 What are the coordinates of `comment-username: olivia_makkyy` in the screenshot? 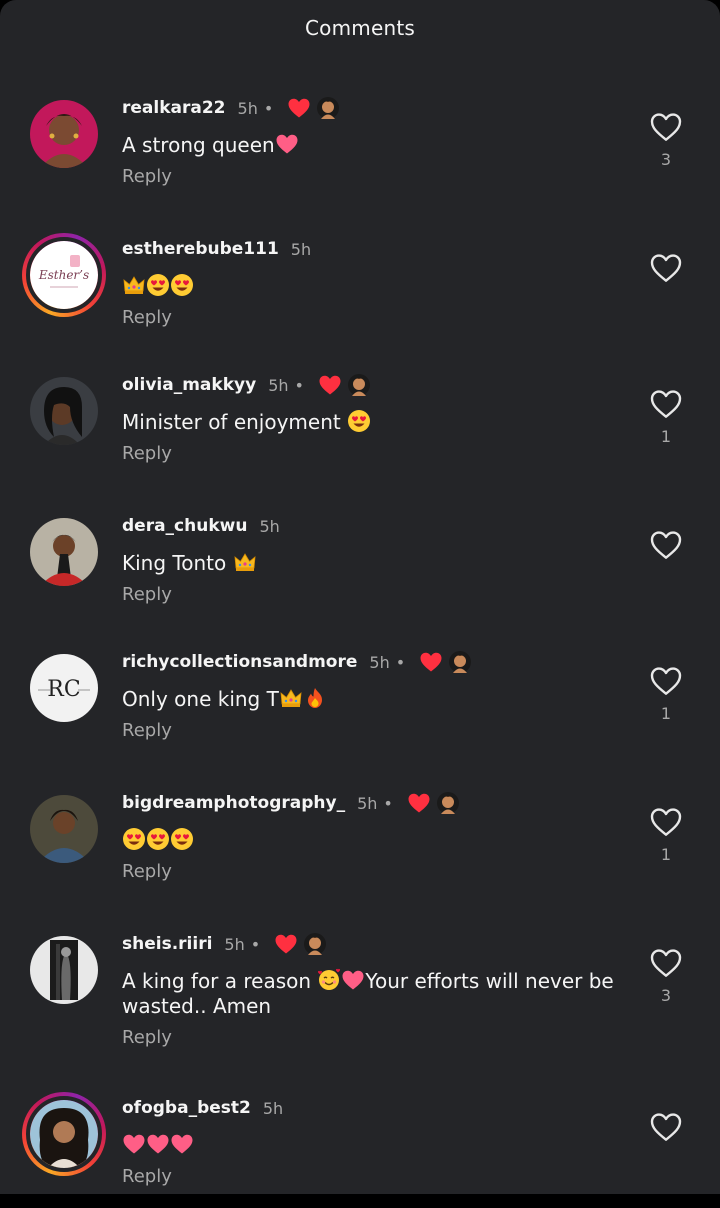 It's located at (189, 385).